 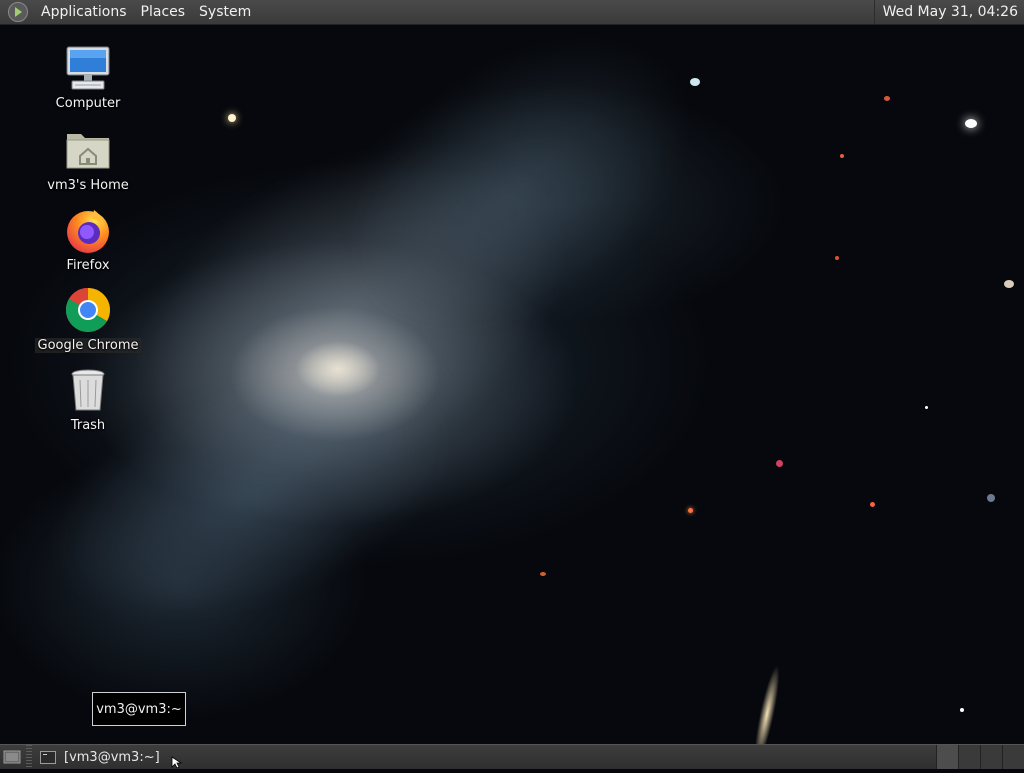 What do you see at coordinates (512, 756) in the screenshot?
I see `bottom-panel: [vm3@vm3:~]` at bounding box center [512, 756].